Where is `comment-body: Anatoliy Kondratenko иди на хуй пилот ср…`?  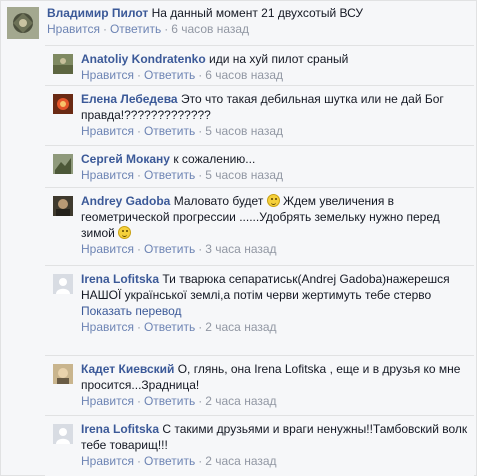
comment-body: Anatoliy Kondratenko иди на хуй пилот ср… is located at coordinates (274, 67).